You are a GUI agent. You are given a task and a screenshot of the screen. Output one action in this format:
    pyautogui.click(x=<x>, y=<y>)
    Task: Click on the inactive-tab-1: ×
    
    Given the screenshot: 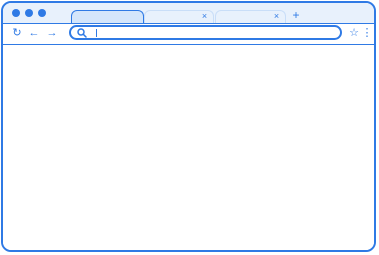 What is the action you would take?
    pyautogui.click(x=179, y=16)
    